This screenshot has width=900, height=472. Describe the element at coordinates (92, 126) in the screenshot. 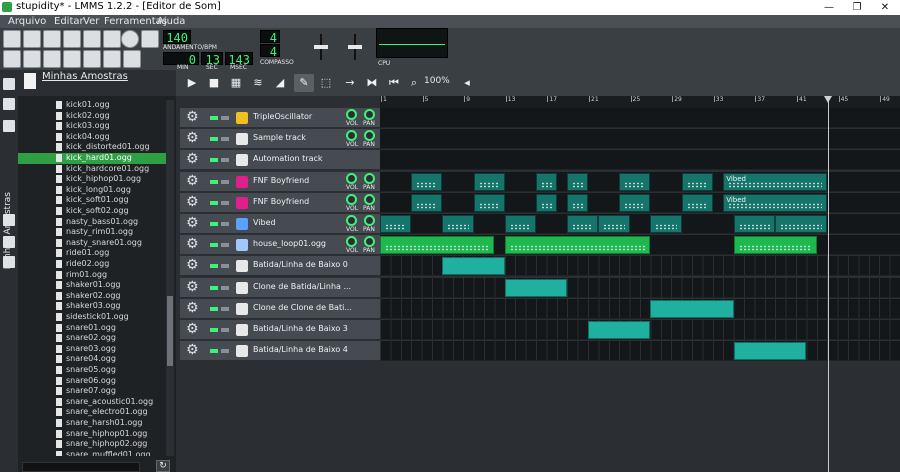

I see `file-item: kick03.ogg` at that location.